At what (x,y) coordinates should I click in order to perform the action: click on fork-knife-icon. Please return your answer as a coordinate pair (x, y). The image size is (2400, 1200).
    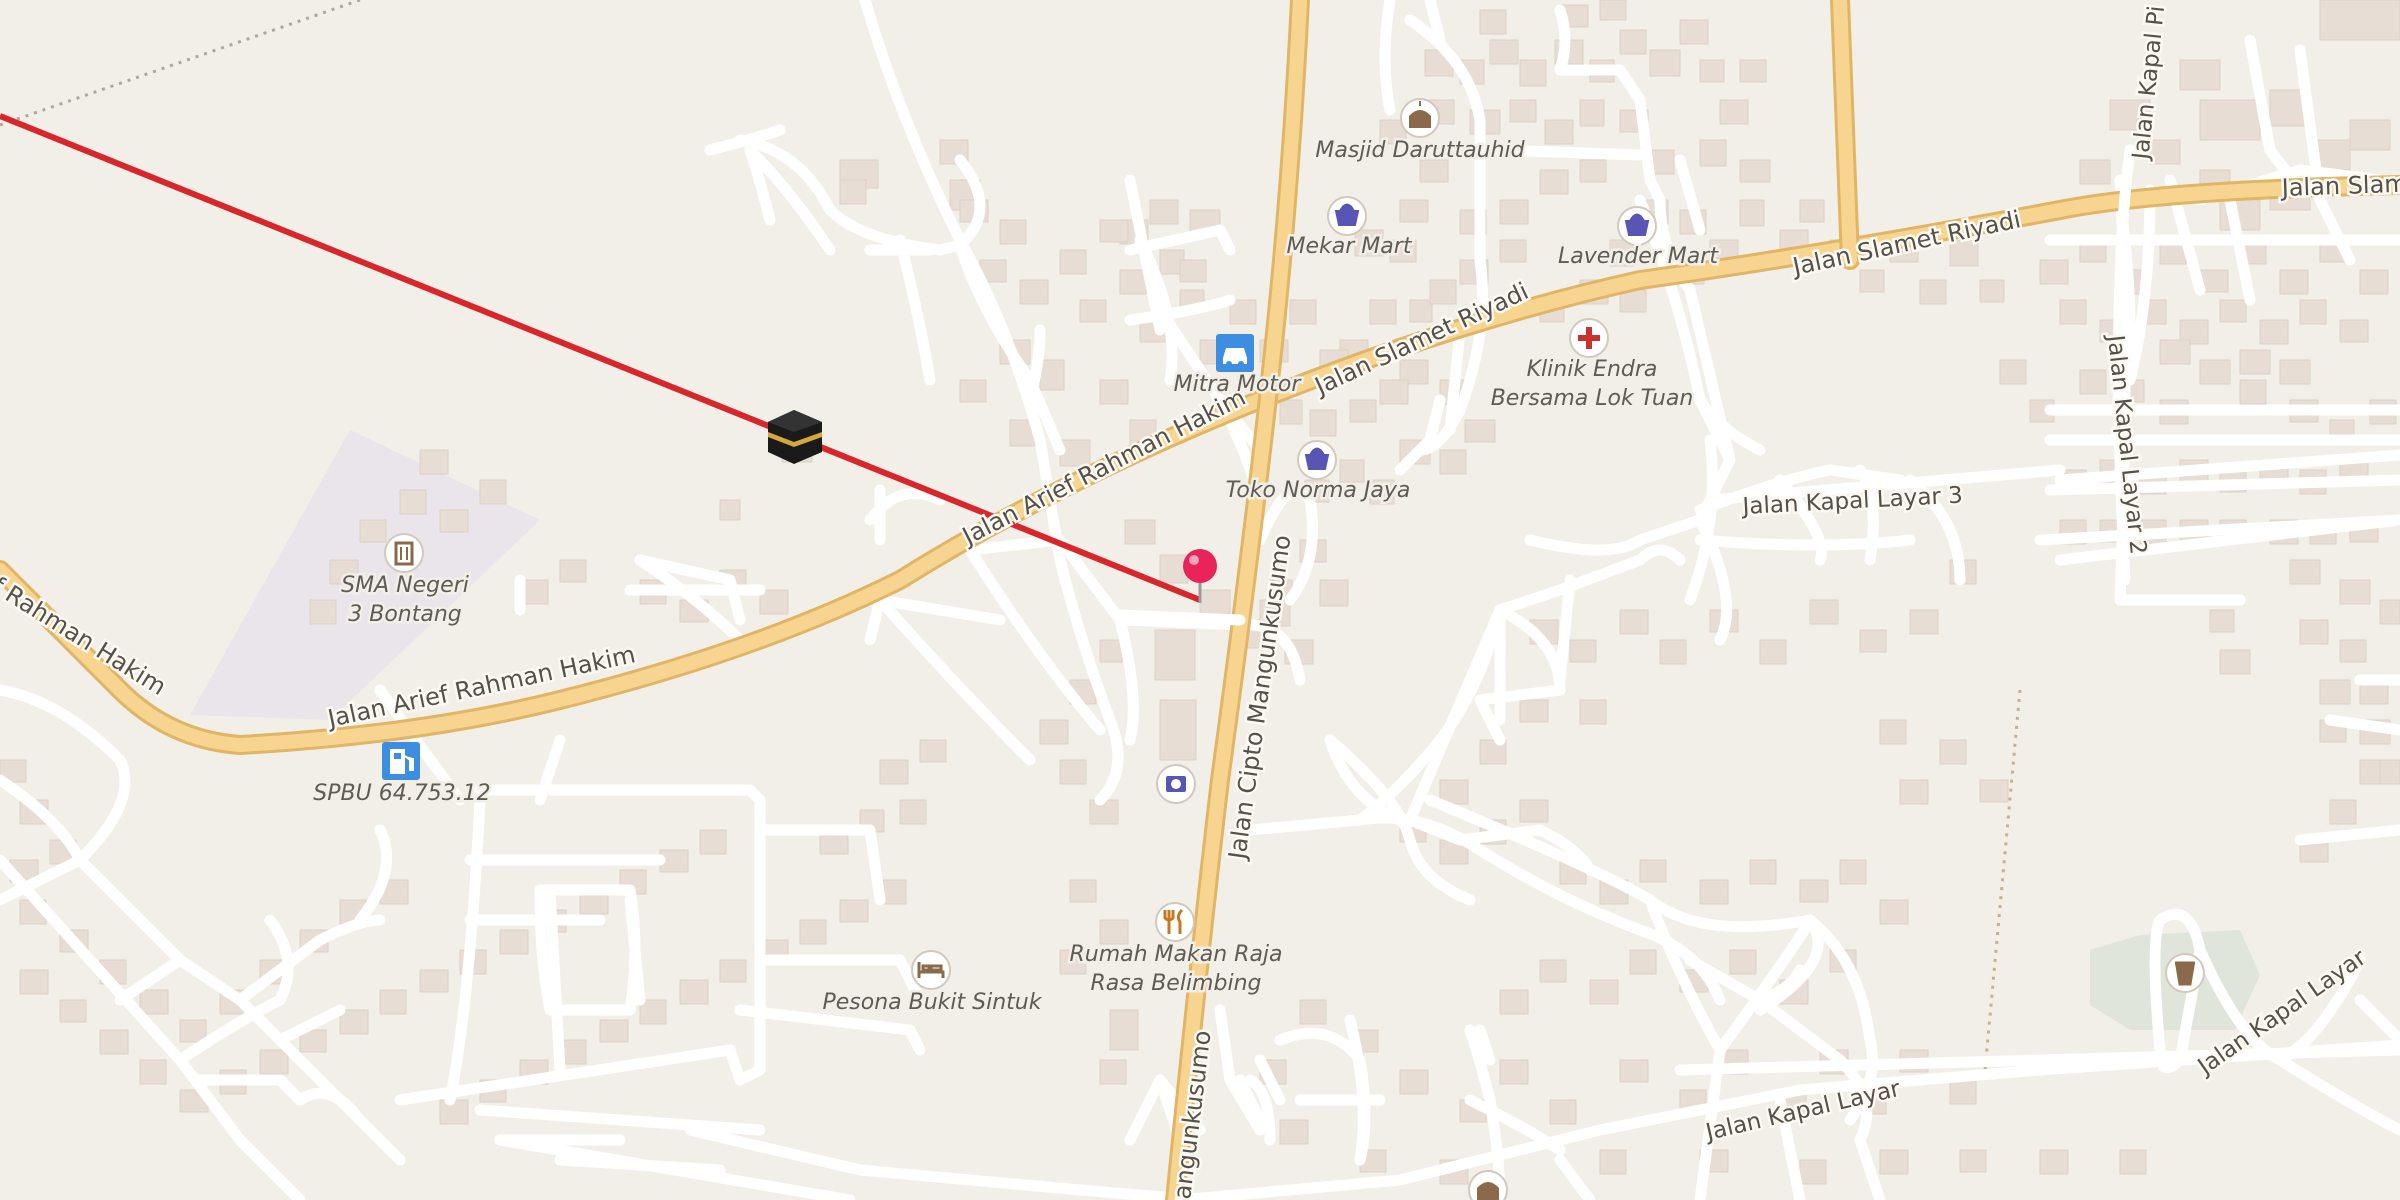
    Looking at the image, I should click on (1175, 922).